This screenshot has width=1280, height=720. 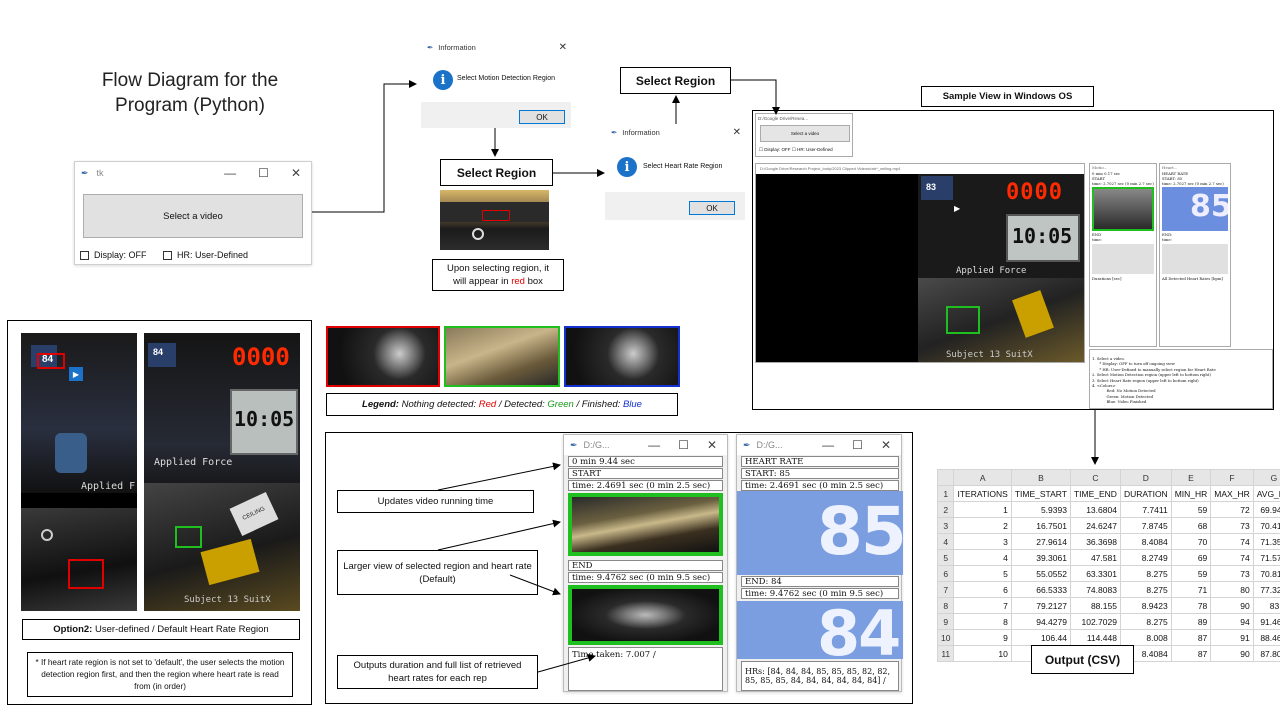 I want to click on csv-cell: 69, so click(x=1191, y=557).